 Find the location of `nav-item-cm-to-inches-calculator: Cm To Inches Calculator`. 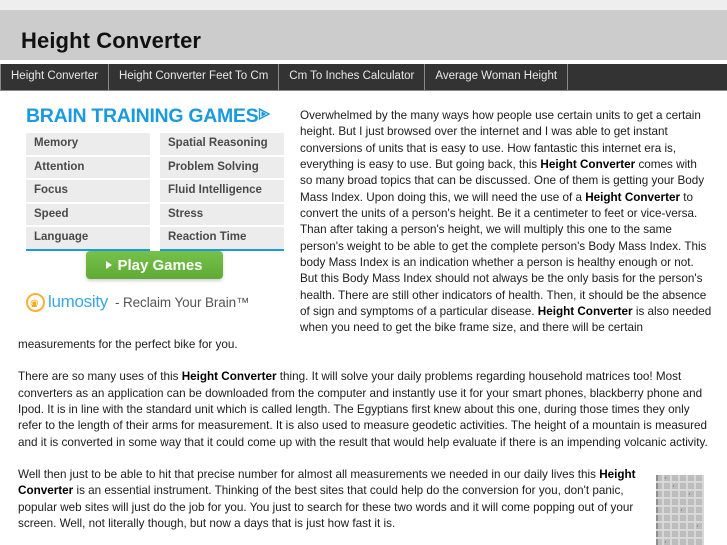

nav-item-cm-to-inches-calculator: Cm To Inches Calculator is located at coordinates (352, 77).